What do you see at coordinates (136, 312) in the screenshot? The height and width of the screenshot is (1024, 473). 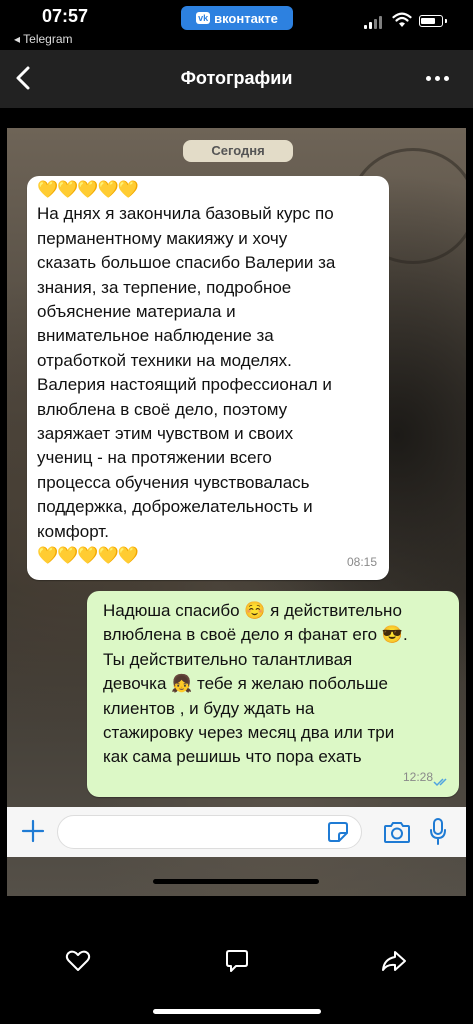 I see `message-line: объяснение материала и` at bounding box center [136, 312].